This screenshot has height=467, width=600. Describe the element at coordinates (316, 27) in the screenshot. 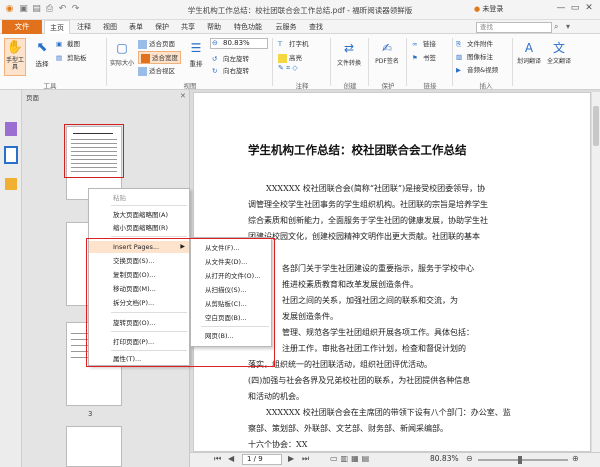

I see `tab-find: 查找` at that location.